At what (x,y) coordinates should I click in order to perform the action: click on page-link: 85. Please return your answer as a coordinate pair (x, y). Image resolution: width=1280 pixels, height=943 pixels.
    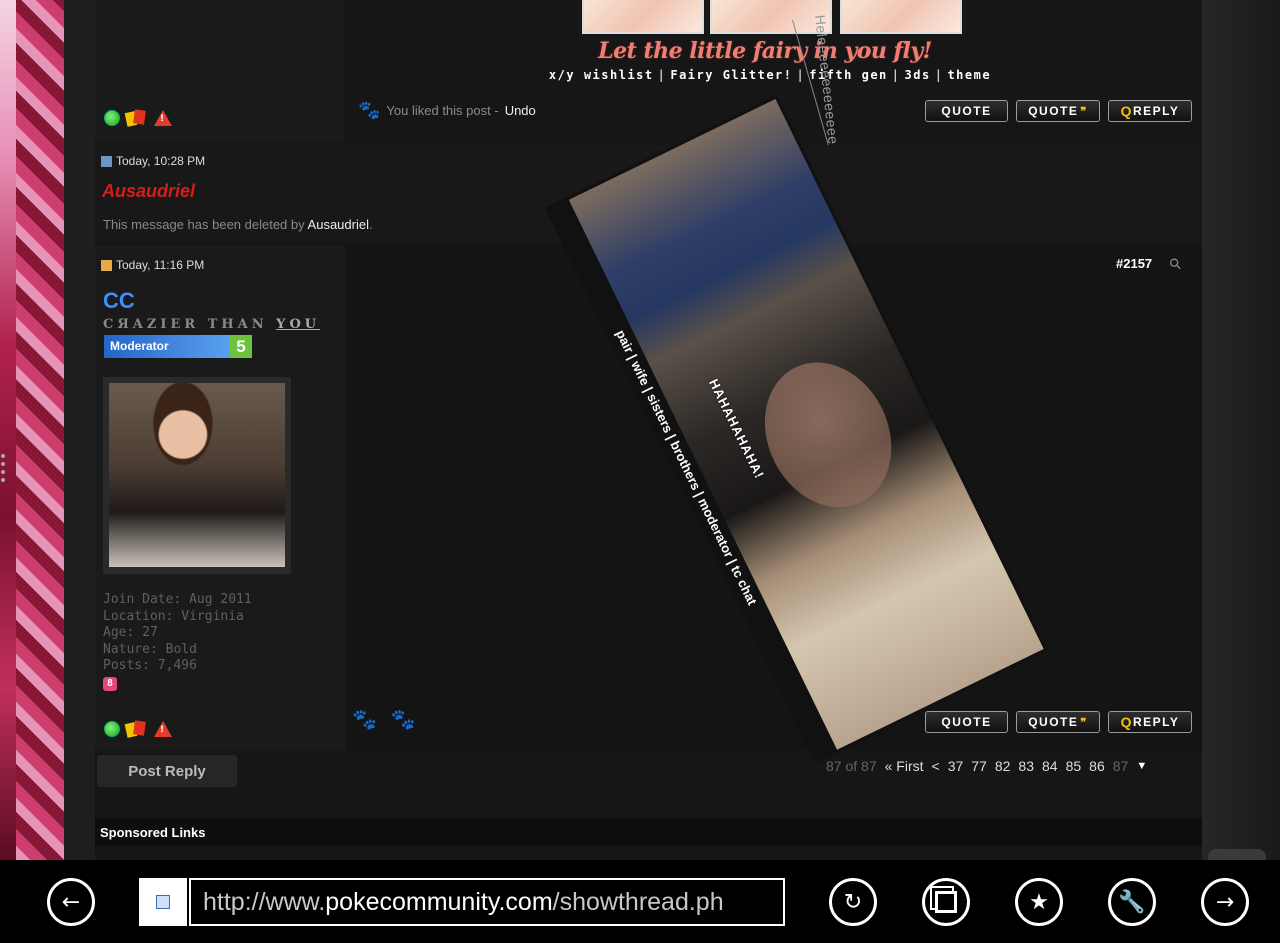
    Looking at the image, I should click on (1074, 766).